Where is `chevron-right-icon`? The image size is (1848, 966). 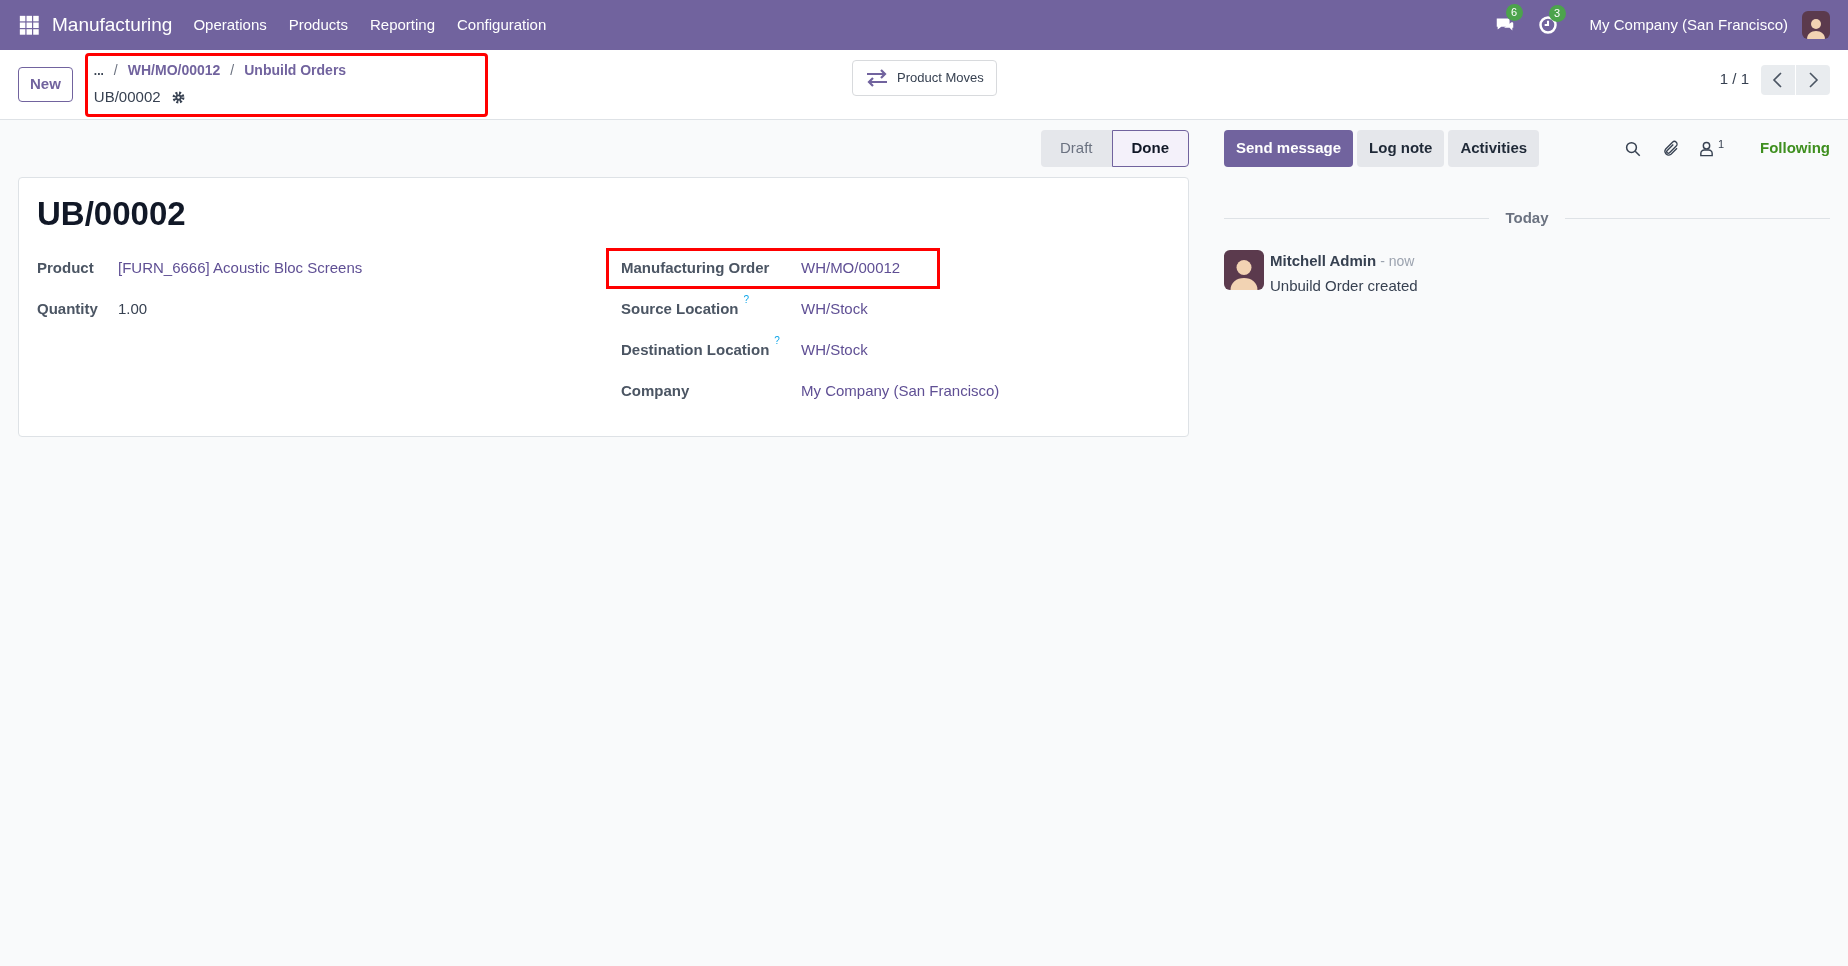
chevron-right-icon is located at coordinates (1813, 79).